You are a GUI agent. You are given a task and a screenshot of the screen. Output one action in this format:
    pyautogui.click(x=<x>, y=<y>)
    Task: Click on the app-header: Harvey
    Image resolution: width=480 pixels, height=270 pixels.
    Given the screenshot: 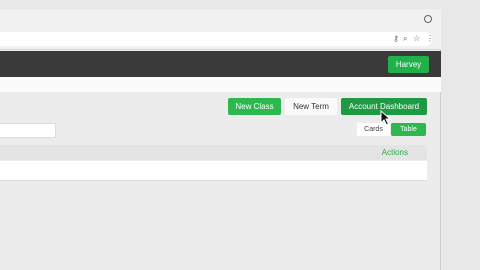 What is the action you would take?
    pyautogui.click(x=220, y=64)
    